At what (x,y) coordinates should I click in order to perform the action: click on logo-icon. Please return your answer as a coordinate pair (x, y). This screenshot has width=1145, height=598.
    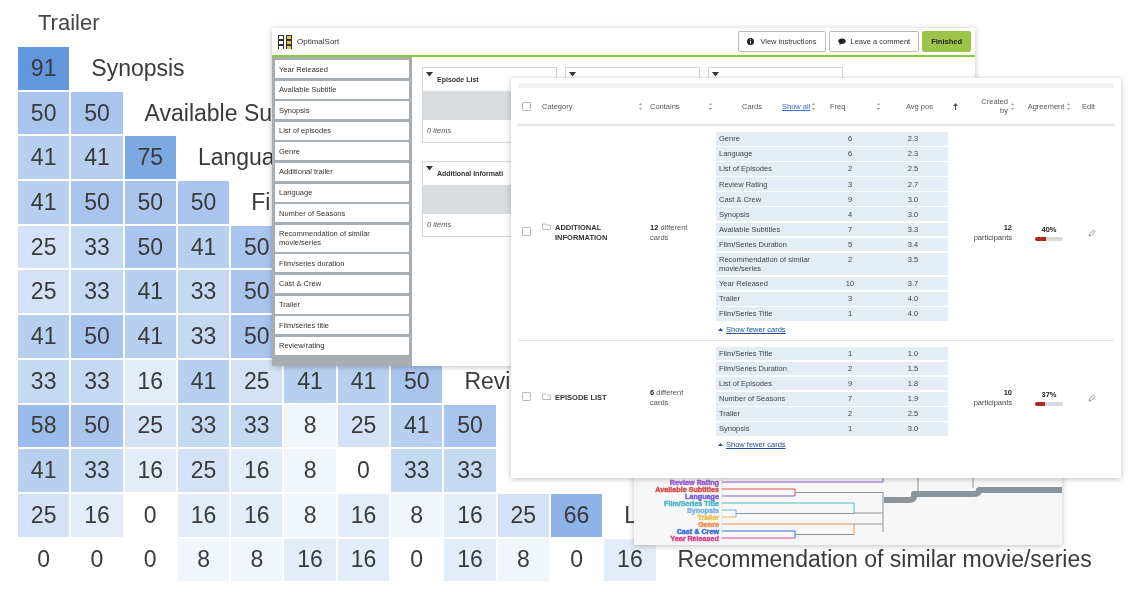
    Looking at the image, I should click on (285, 41).